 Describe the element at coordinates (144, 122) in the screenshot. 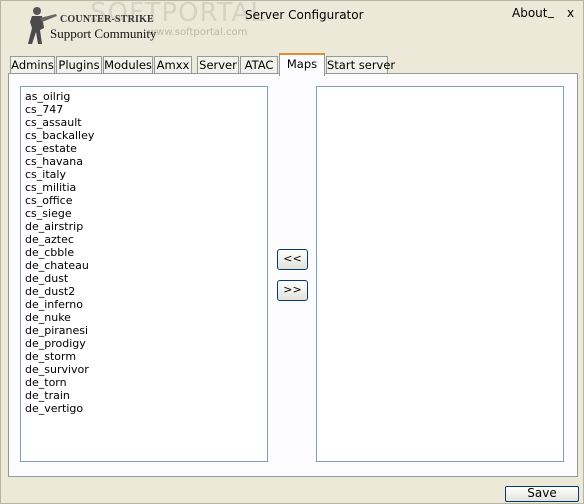

I see `map-list-item: cs_assault` at that location.